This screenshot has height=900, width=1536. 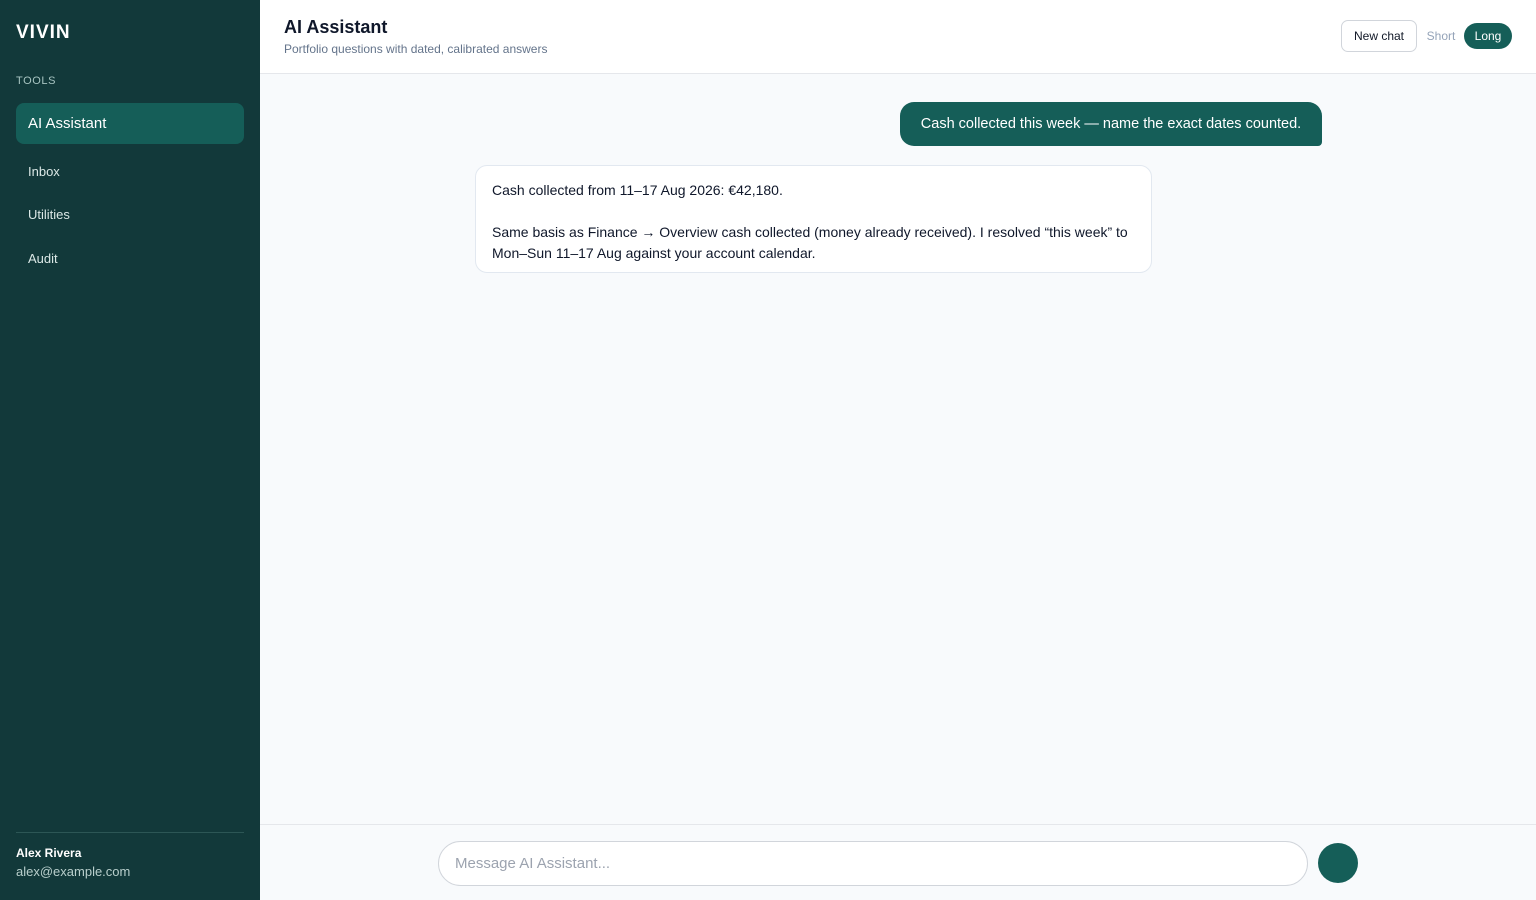 I want to click on sidebar-item-label: Inbox, so click(x=44, y=171).